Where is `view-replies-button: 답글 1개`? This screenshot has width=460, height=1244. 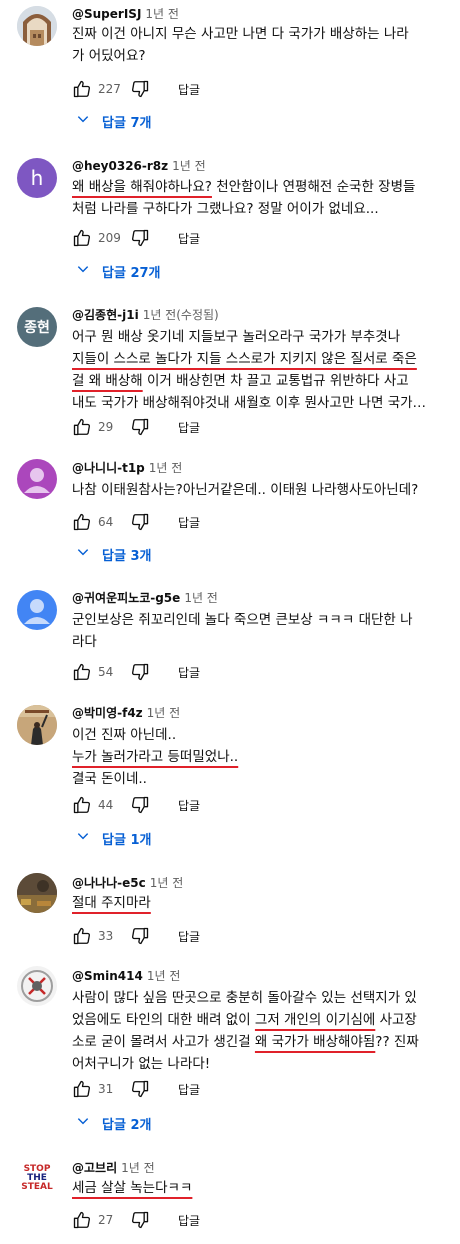 view-replies-button: 답글 1개 is located at coordinates (113, 838).